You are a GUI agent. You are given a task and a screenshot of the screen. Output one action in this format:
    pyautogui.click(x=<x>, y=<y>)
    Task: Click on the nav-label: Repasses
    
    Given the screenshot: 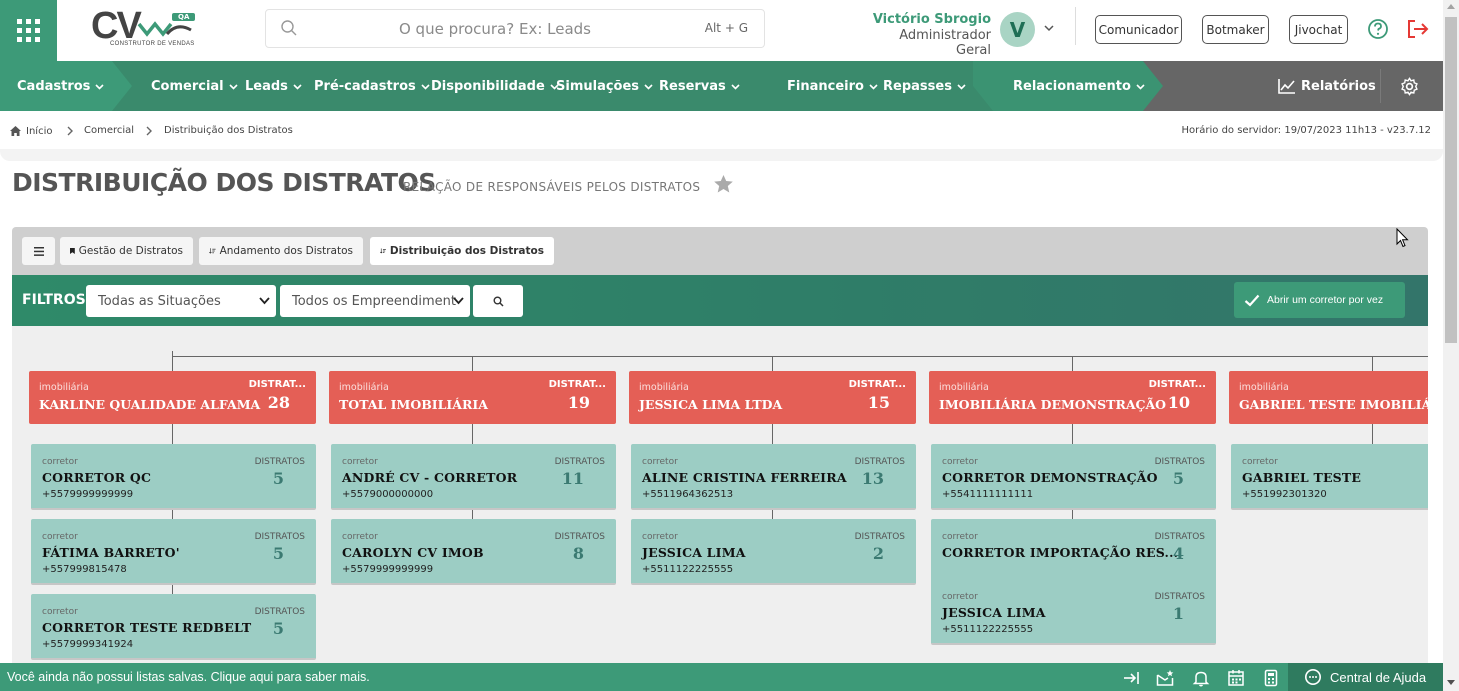 What is the action you would take?
    pyautogui.click(x=917, y=86)
    